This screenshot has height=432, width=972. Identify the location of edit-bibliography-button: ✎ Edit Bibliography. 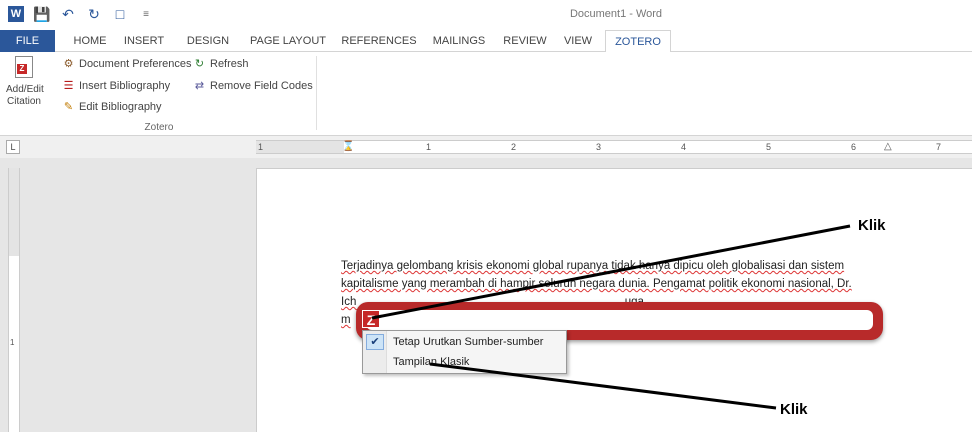
(112, 107).